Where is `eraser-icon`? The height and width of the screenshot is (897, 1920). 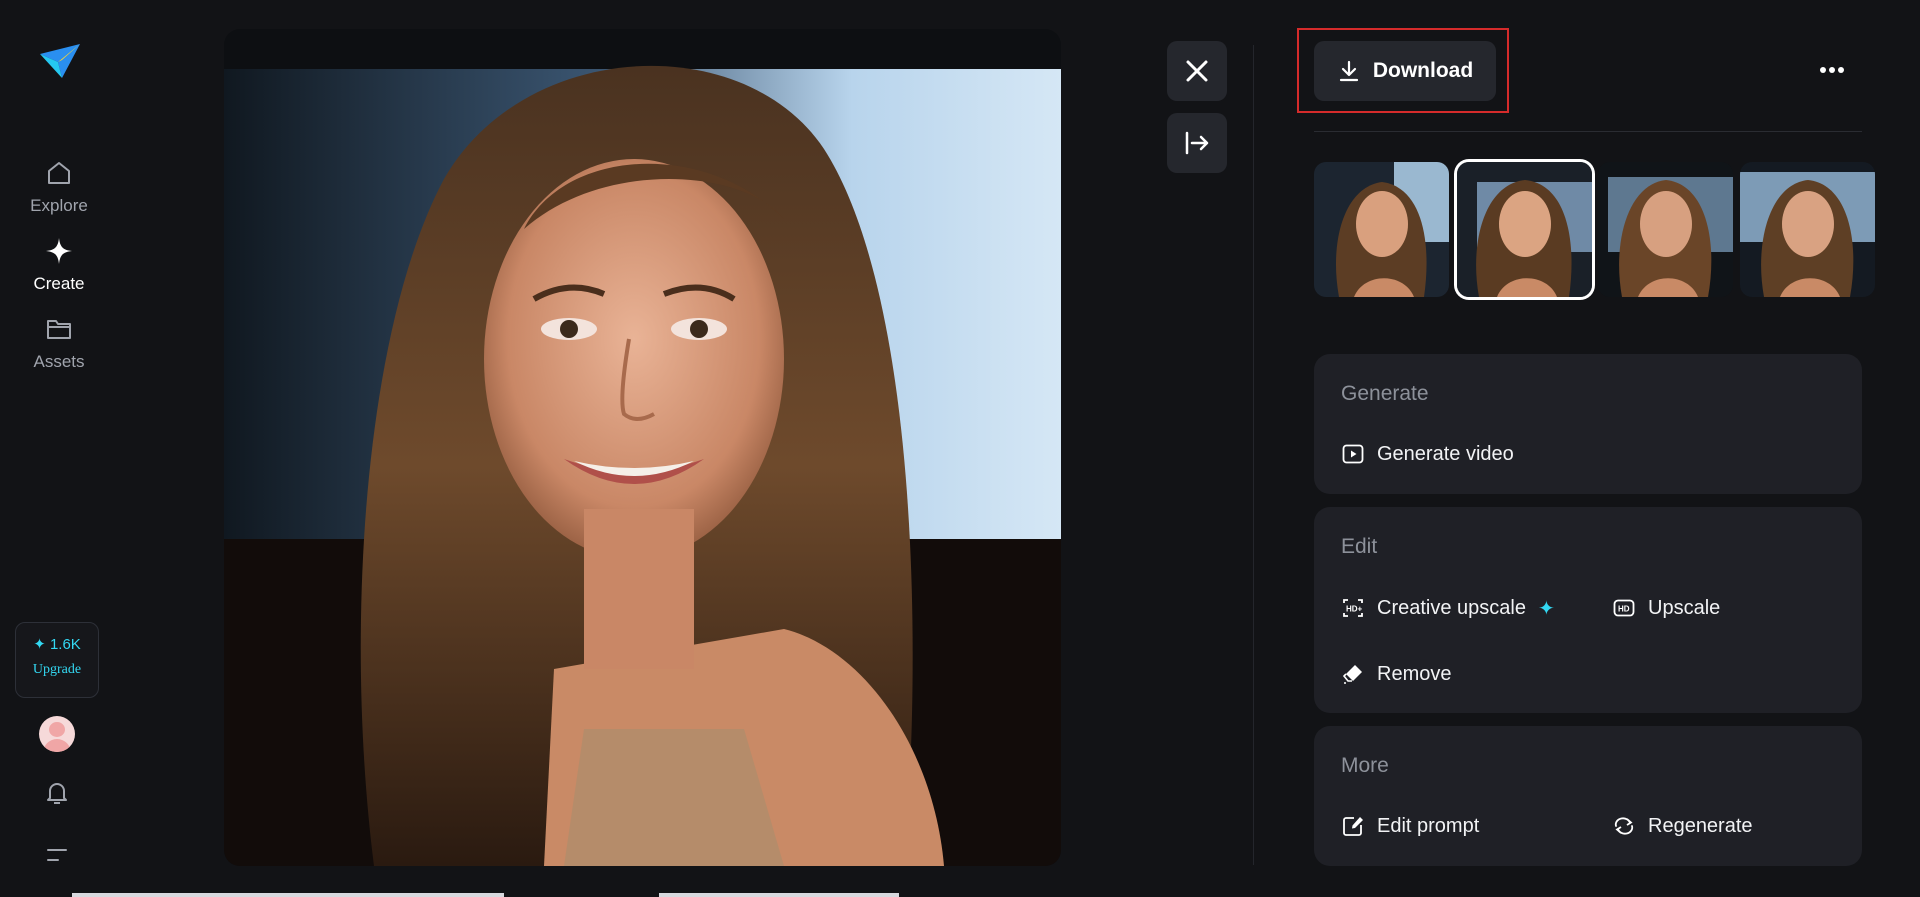 eraser-icon is located at coordinates (1352, 674).